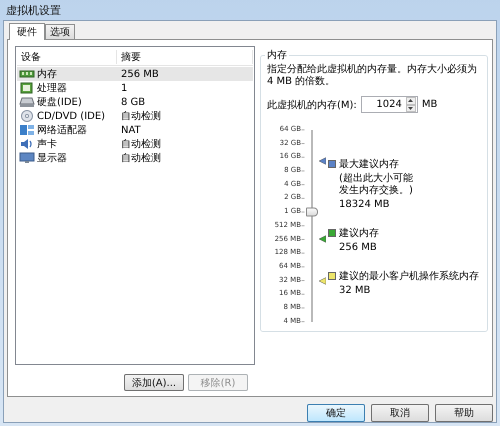 This screenshot has width=500, height=426. What do you see at coordinates (60, 31) in the screenshot?
I see `tab: 选项` at bounding box center [60, 31].